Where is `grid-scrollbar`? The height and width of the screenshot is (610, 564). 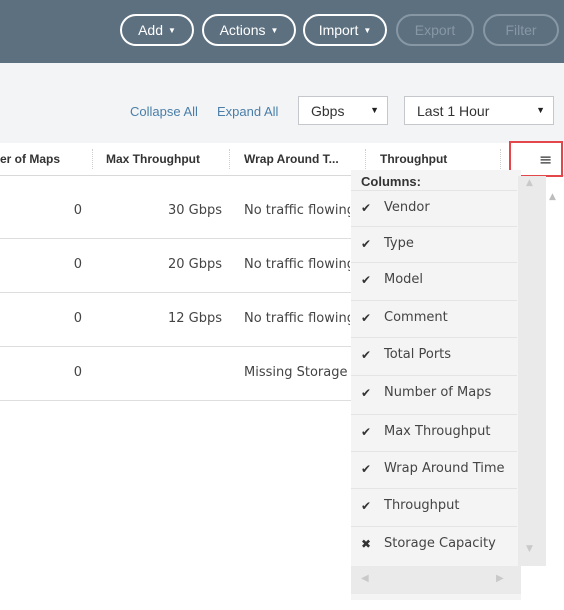 grid-scrollbar is located at coordinates (555, 400).